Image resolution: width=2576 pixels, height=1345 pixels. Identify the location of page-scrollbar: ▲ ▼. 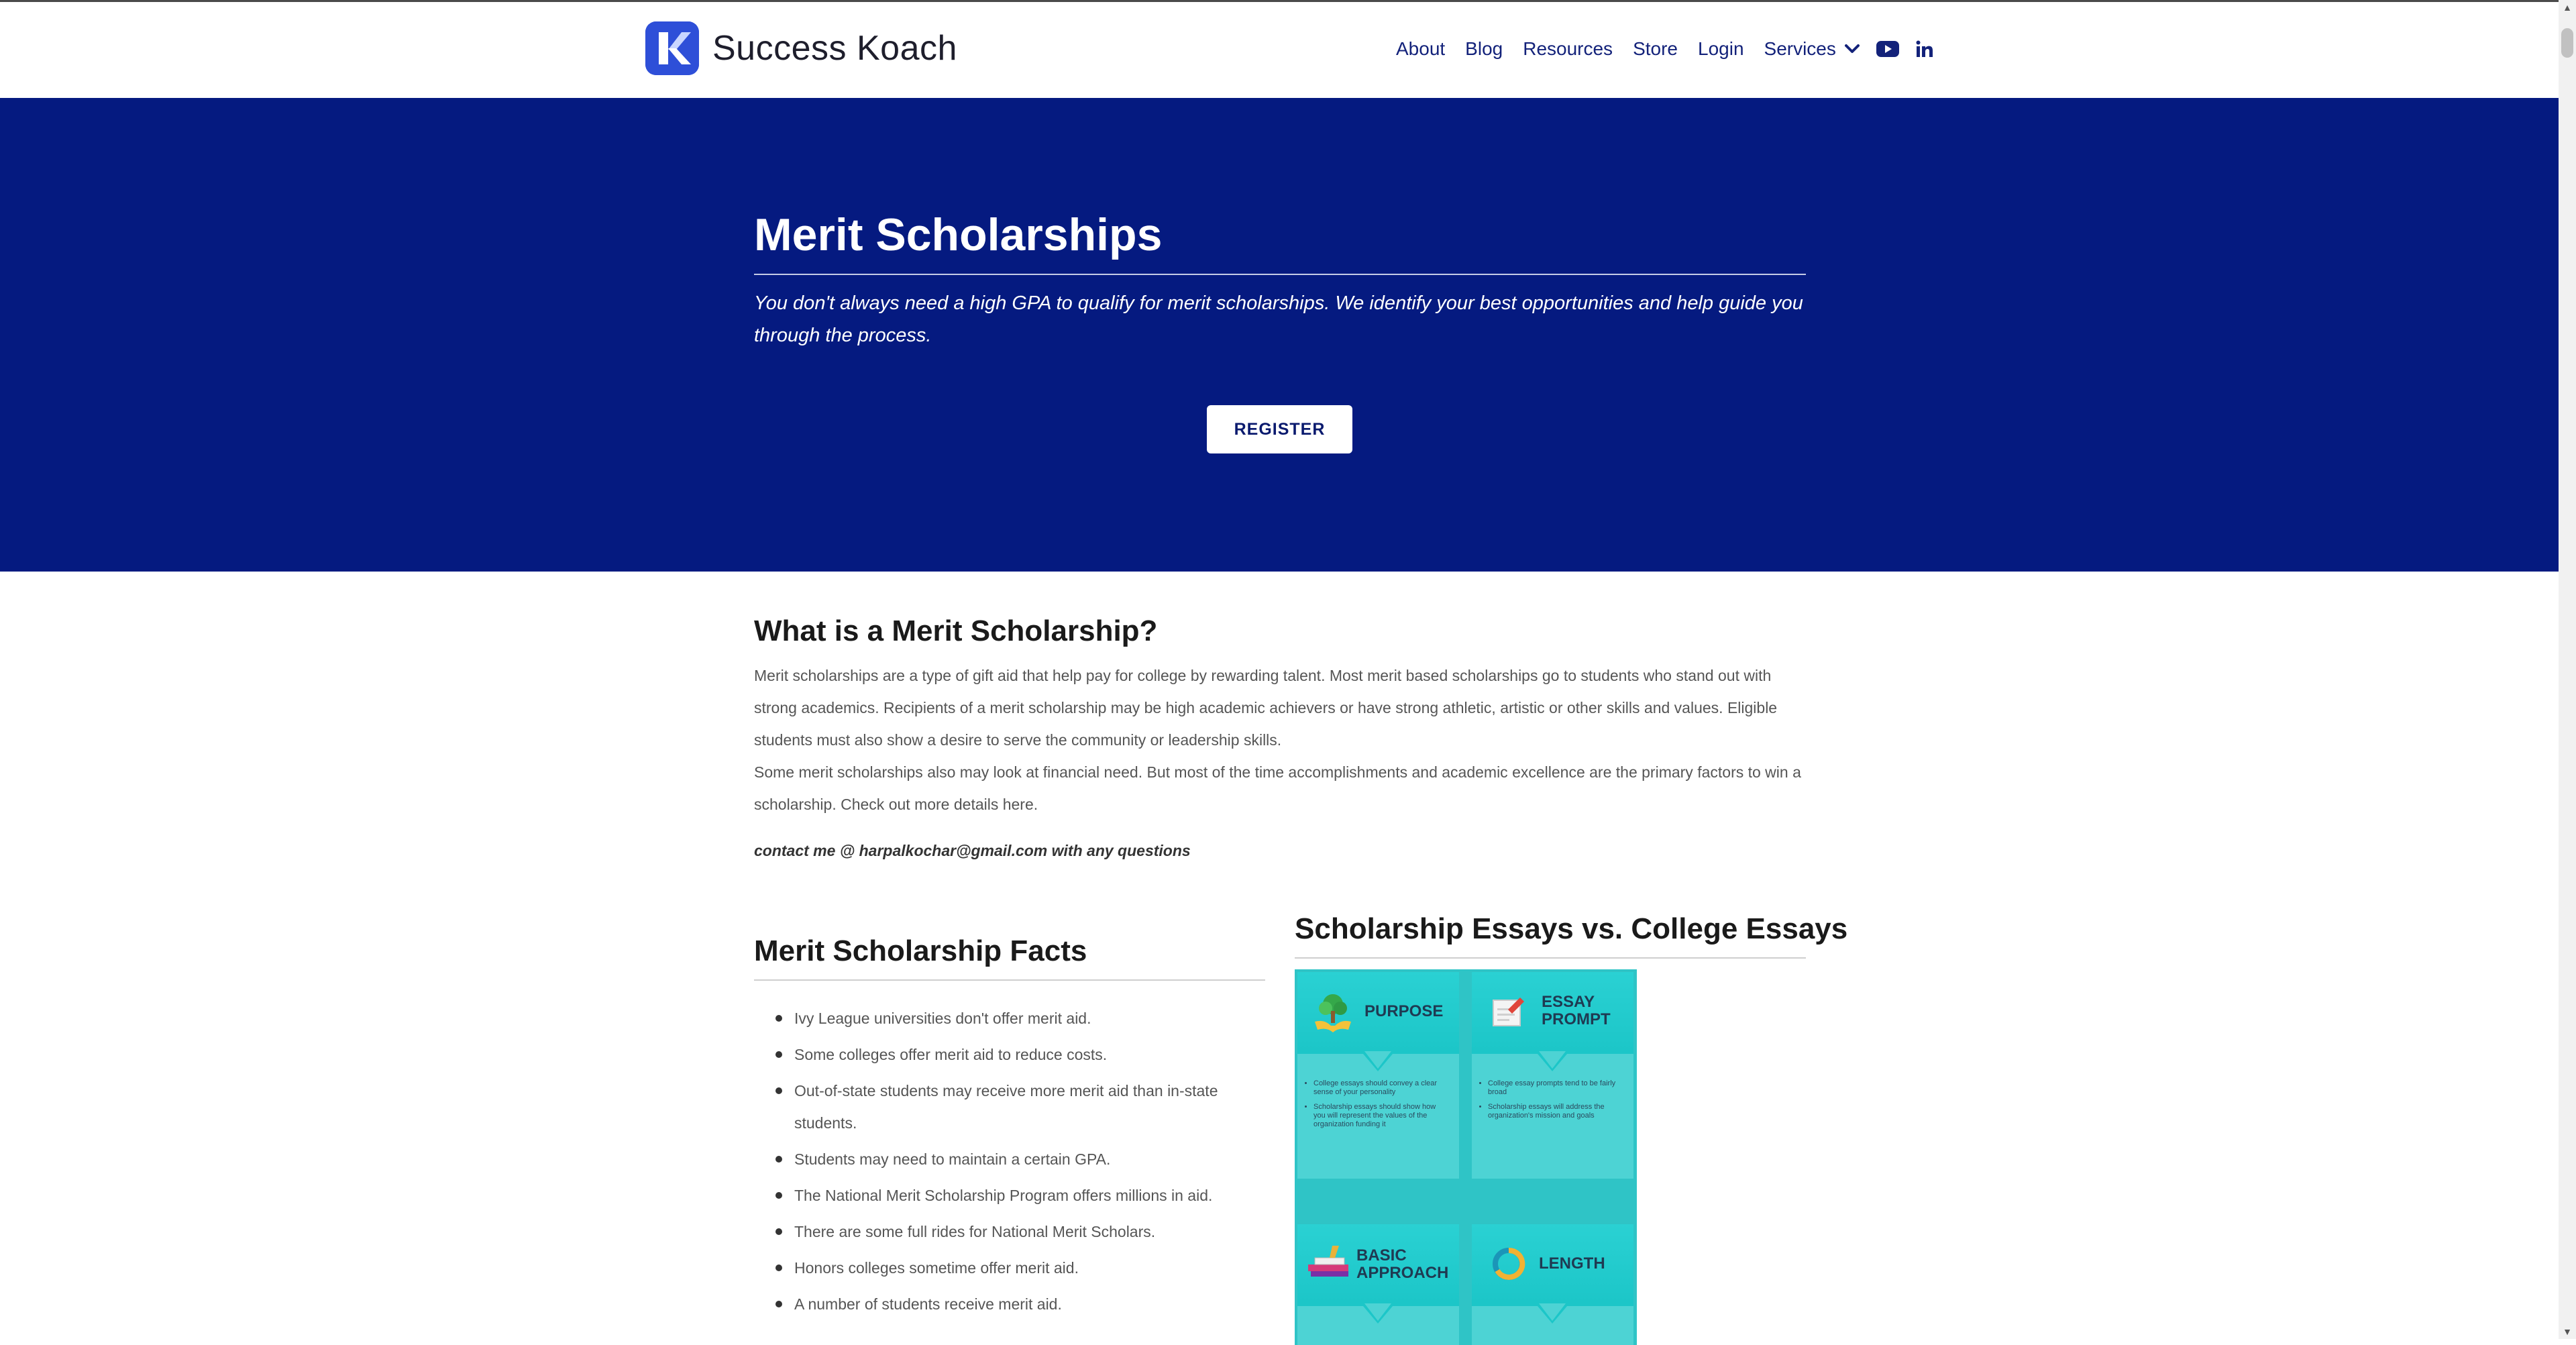
(2567, 669).